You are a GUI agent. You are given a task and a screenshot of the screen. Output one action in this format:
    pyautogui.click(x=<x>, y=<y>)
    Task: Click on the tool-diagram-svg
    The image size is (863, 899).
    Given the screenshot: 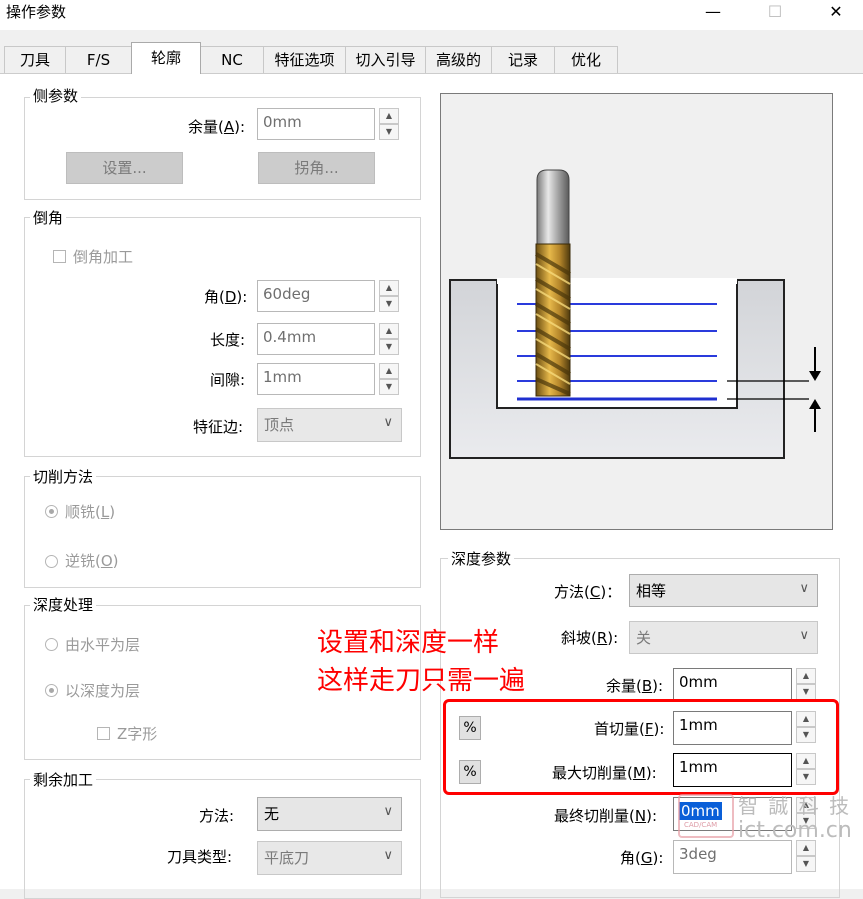 What is the action you would take?
    pyautogui.click(x=635, y=314)
    